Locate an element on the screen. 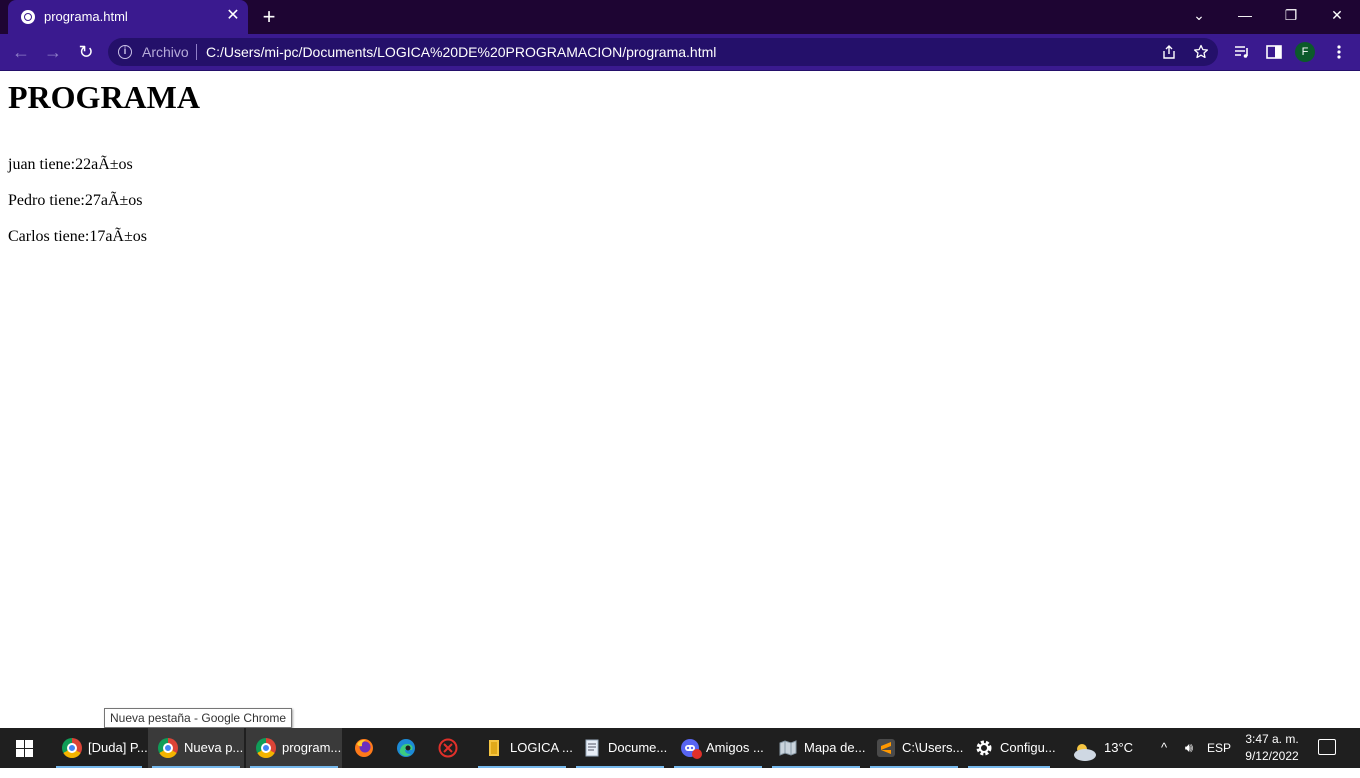 The width and height of the screenshot is (1360, 778). close-window-button: ✕ is located at coordinates (1337, 15).